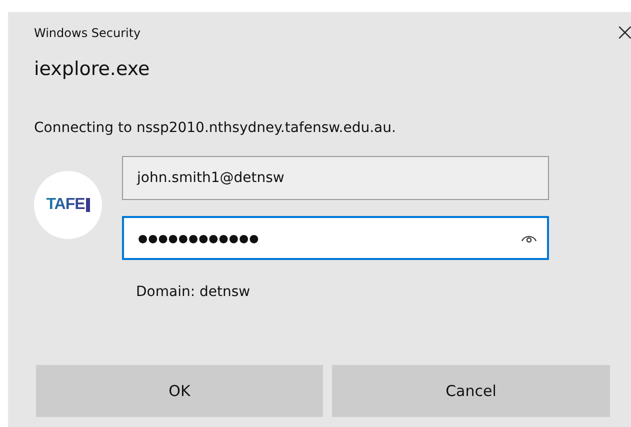 This screenshot has height=427, width=631. I want to click on window-title: Windows Security, so click(87, 33).